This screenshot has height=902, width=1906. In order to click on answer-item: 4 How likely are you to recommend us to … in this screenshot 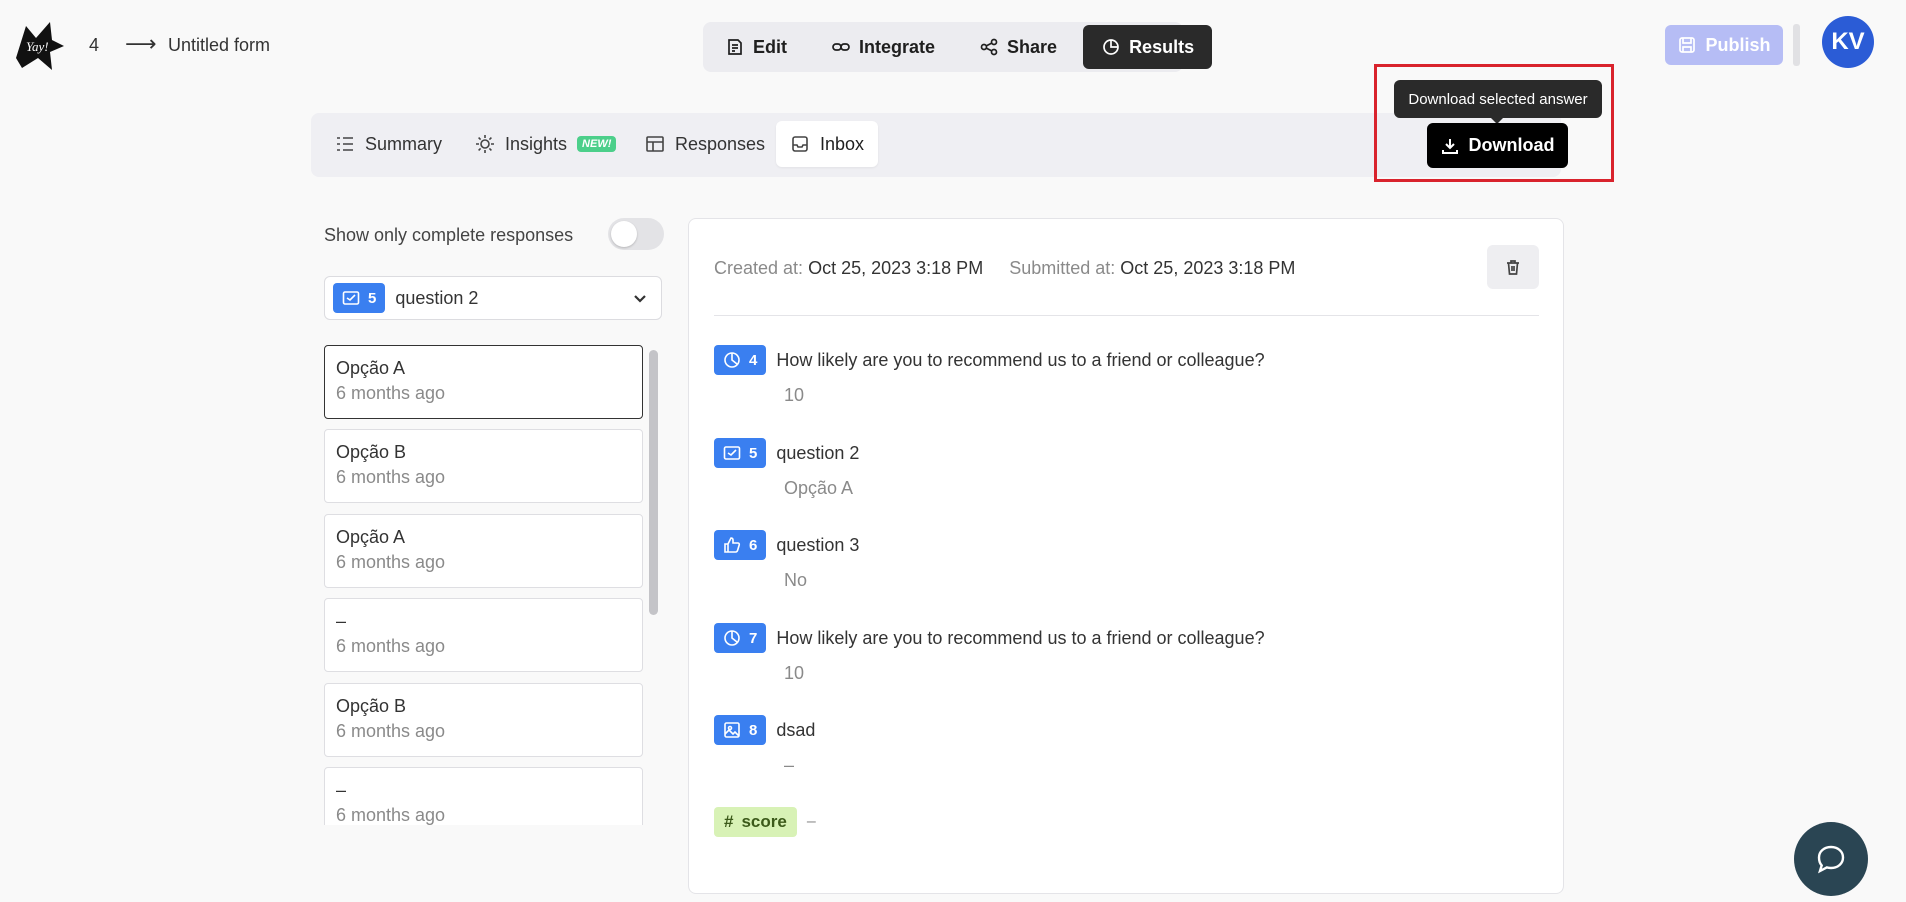, I will do `click(989, 375)`.